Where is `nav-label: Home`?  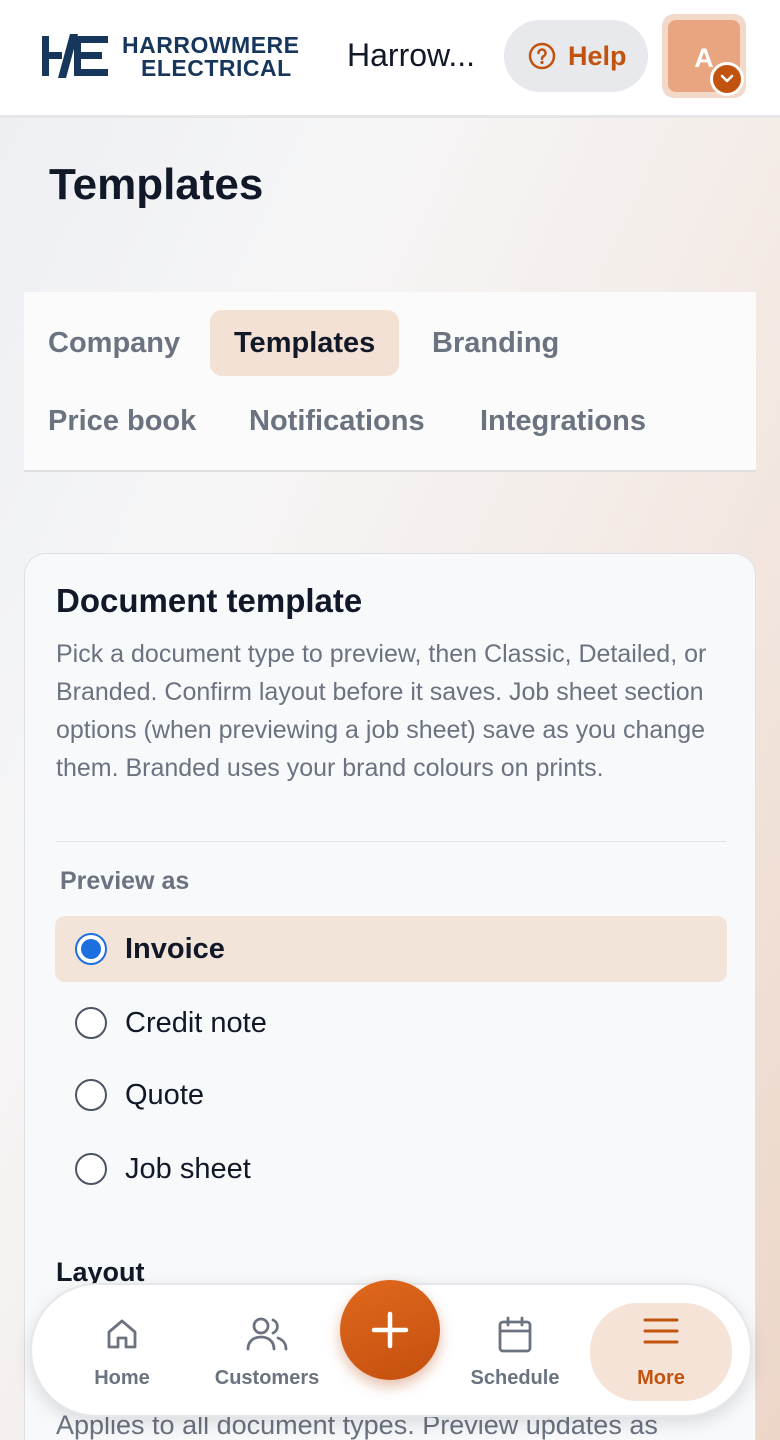
nav-label: Home is located at coordinates (122, 1378).